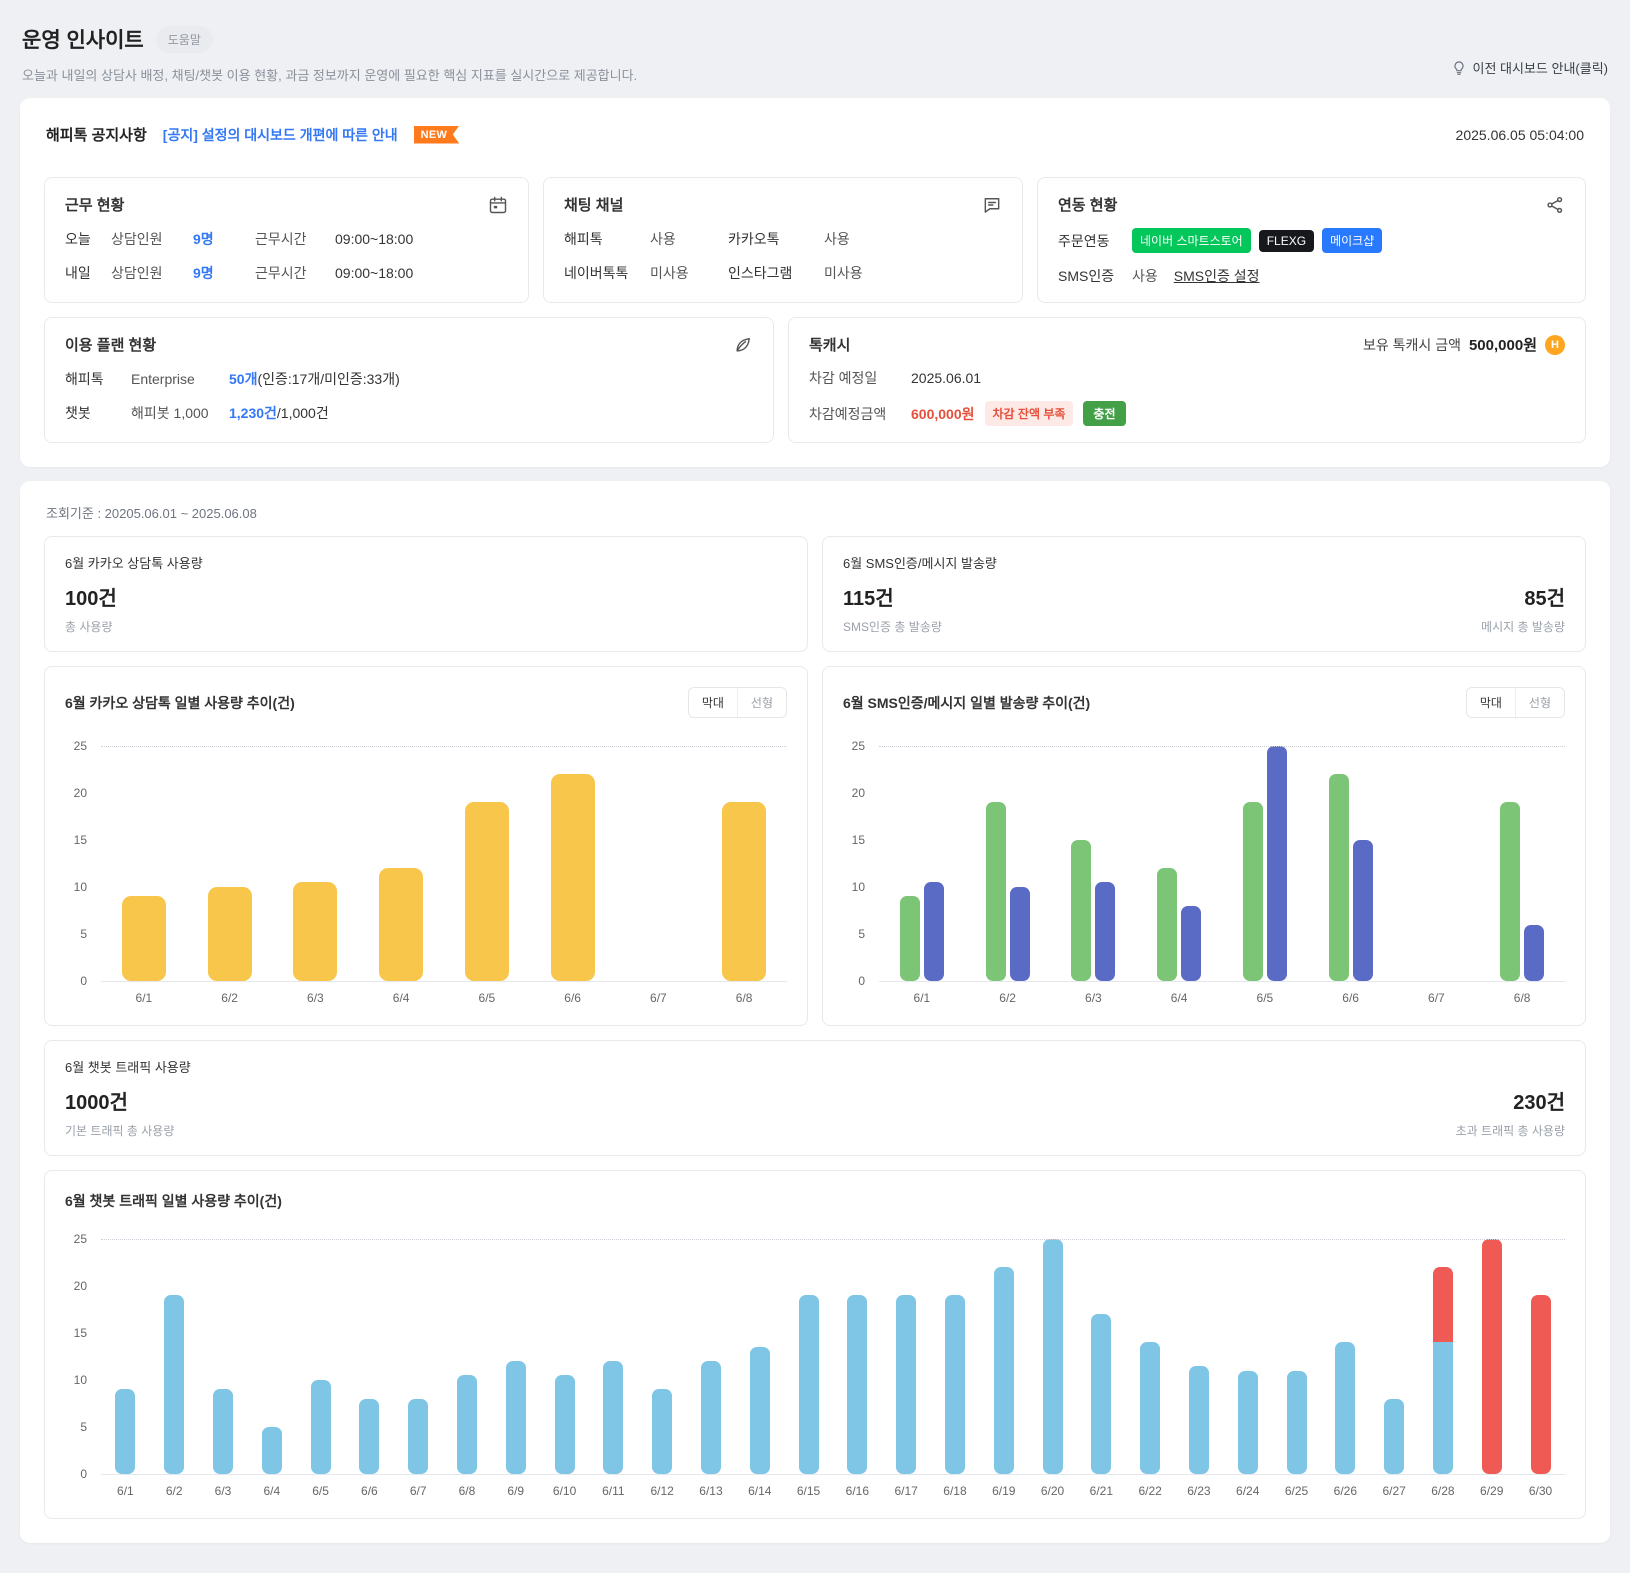 The height and width of the screenshot is (1573, 1630). Describe the element at coordinates (1529, 67) in the screenshot. I see `prev-dashboard-link: 이전 대시보드 안내(클릭)` at that location.